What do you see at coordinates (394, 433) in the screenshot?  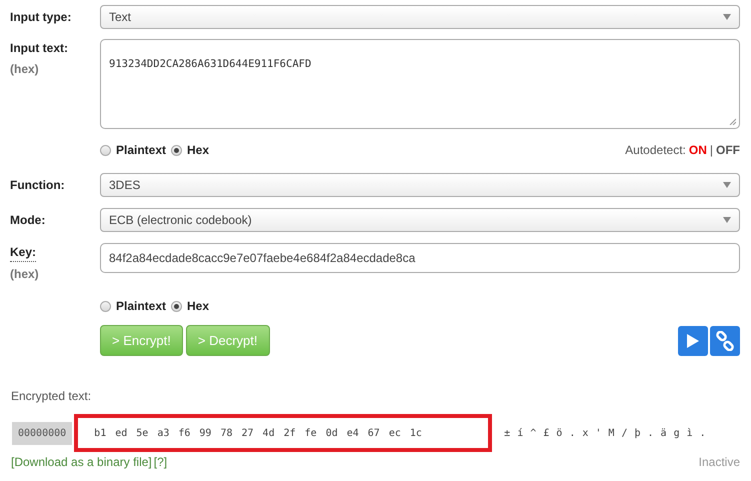 I see `hex-byte: ec` at bounding box center [394, 433].